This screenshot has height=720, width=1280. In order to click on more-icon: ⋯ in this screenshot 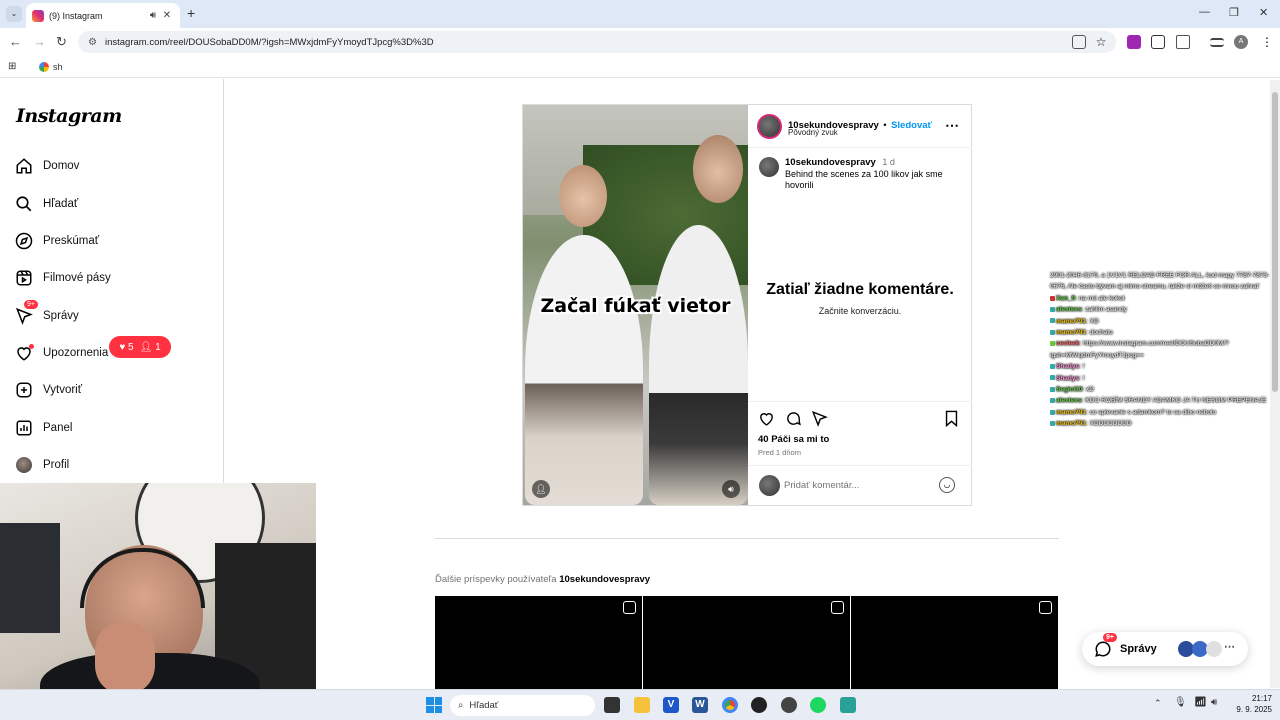, I will do `click(1229, 647)`.